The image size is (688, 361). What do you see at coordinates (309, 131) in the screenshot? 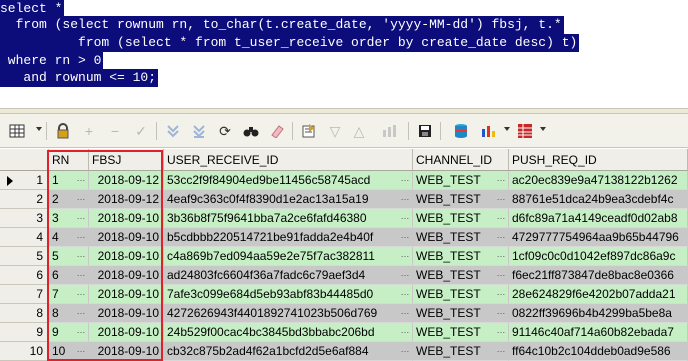
I see `export-query-icon` at bounding box center [309, 131].